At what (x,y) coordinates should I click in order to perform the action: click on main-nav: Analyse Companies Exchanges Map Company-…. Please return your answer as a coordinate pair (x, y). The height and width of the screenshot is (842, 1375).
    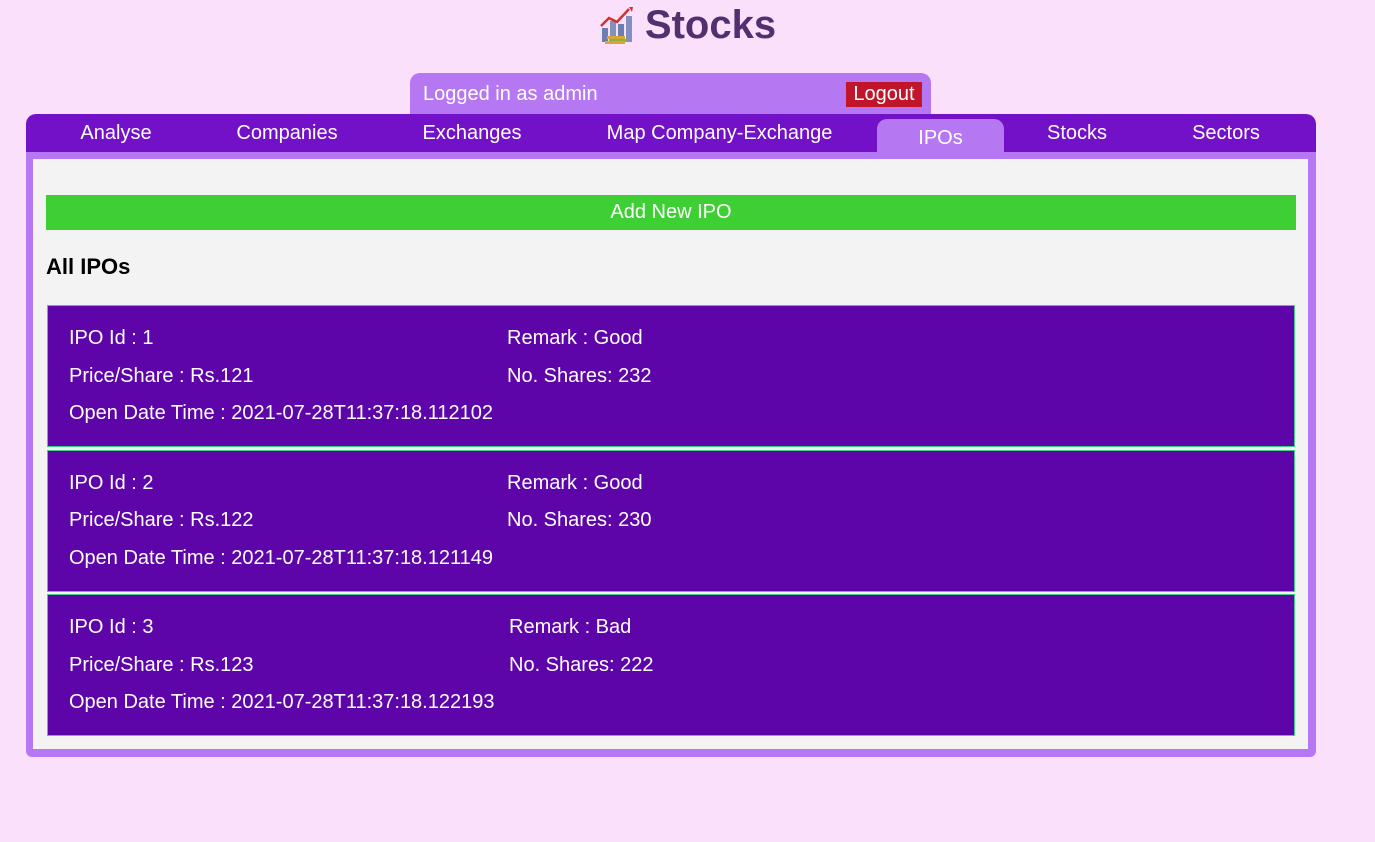
    Looking at the image, I should click on (671, 134).